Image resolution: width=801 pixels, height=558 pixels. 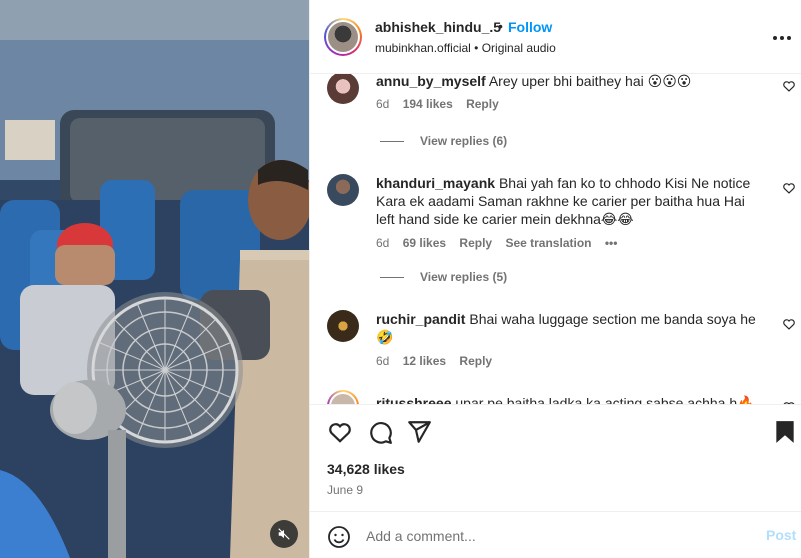 What do you see at coordinates (530, 27) in the screenshot?
I see `follow-button: Follow` at bounding box center [530, 27].